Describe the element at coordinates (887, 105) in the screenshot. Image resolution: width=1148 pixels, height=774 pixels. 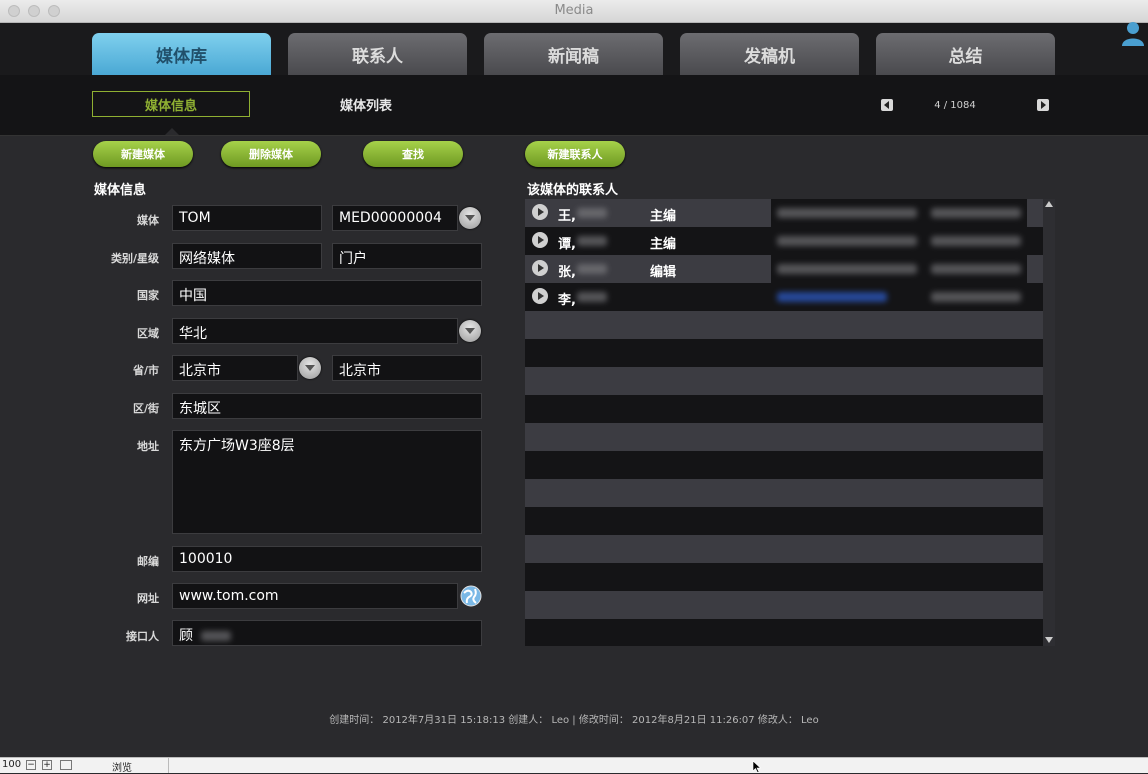
I see `prev-record-button` at that location.